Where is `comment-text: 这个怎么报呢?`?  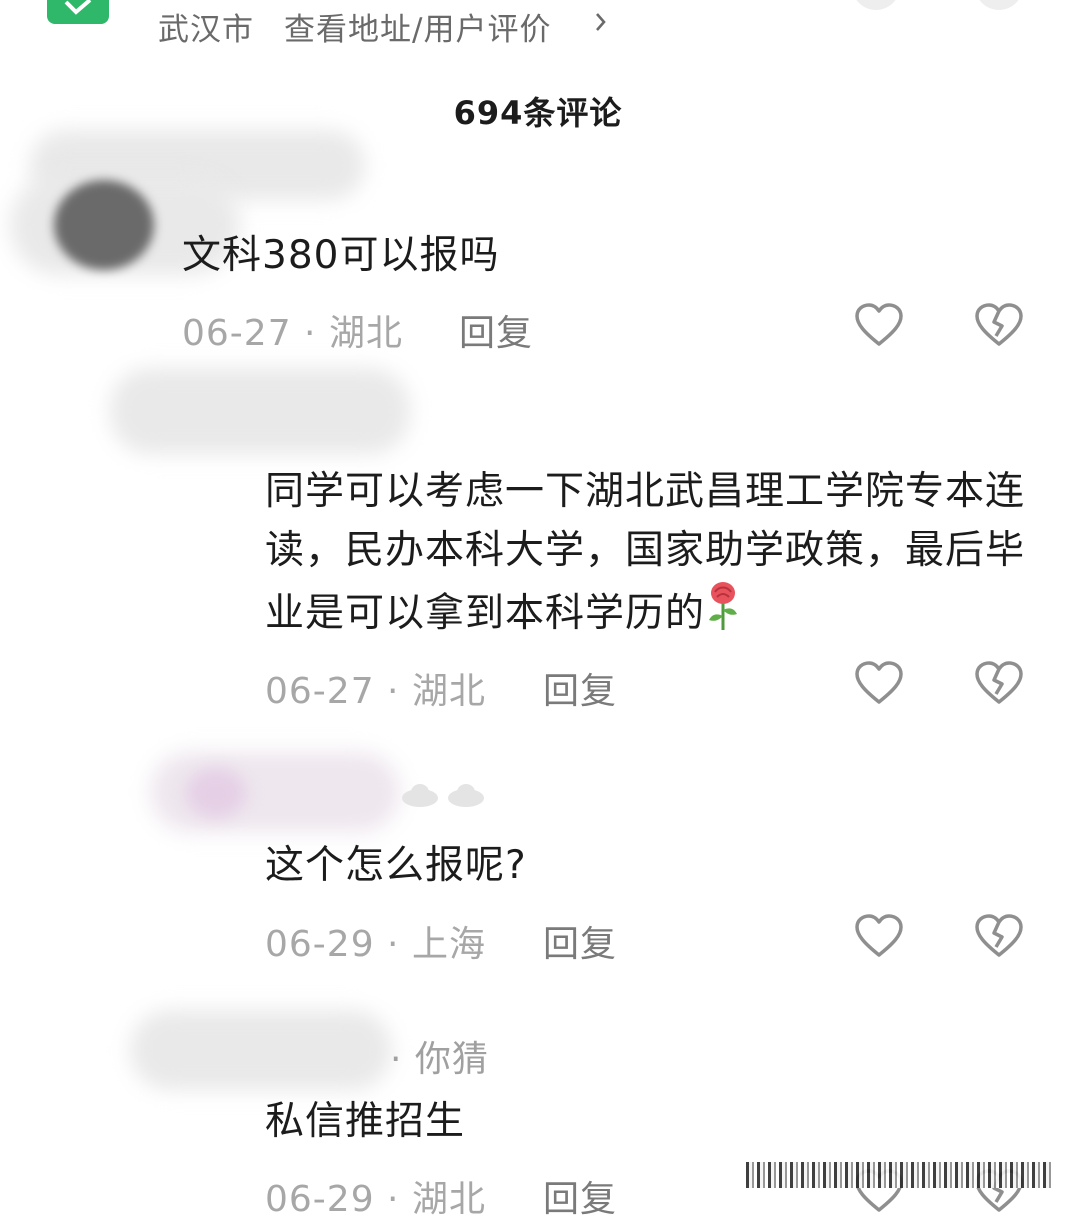
comment-text: 这个怎么报呢? is located at coordinates (396, 865).